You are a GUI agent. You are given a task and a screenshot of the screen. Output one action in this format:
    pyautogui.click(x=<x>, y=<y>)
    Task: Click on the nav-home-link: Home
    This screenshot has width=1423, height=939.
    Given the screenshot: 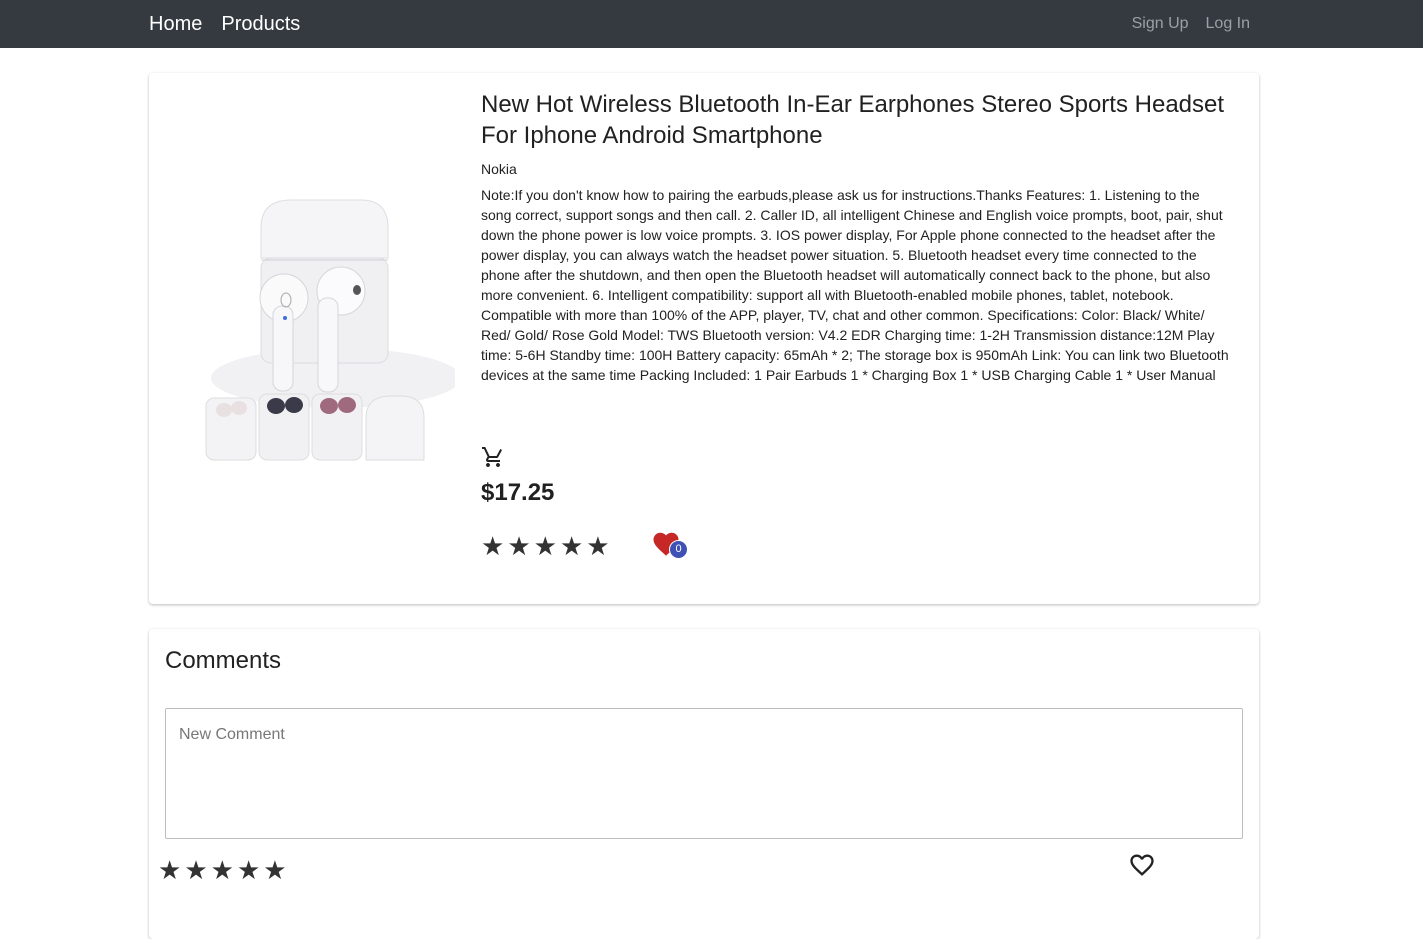 What is the action you would take?
    pyautogui.click(x=175, y=24)
    